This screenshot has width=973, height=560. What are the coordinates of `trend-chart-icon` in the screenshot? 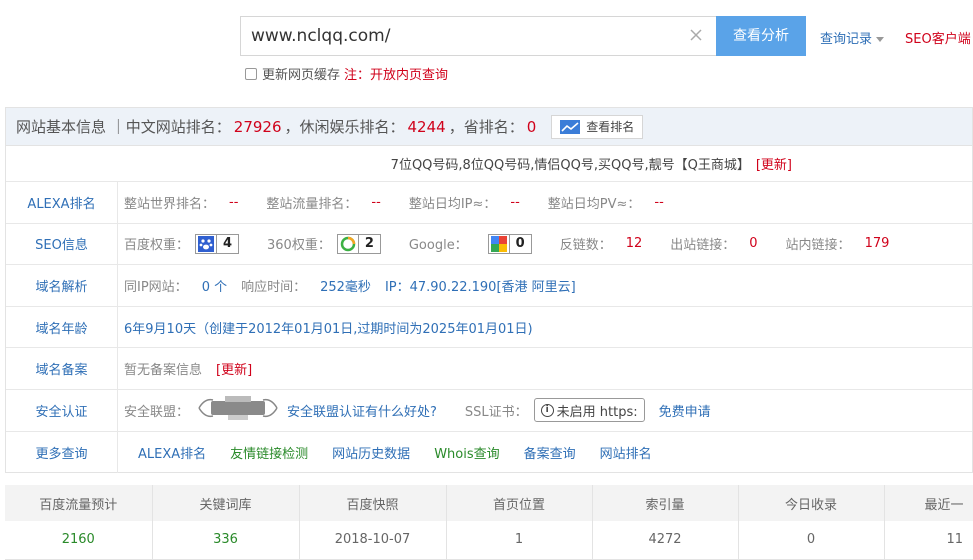 It's located at (570, 126).